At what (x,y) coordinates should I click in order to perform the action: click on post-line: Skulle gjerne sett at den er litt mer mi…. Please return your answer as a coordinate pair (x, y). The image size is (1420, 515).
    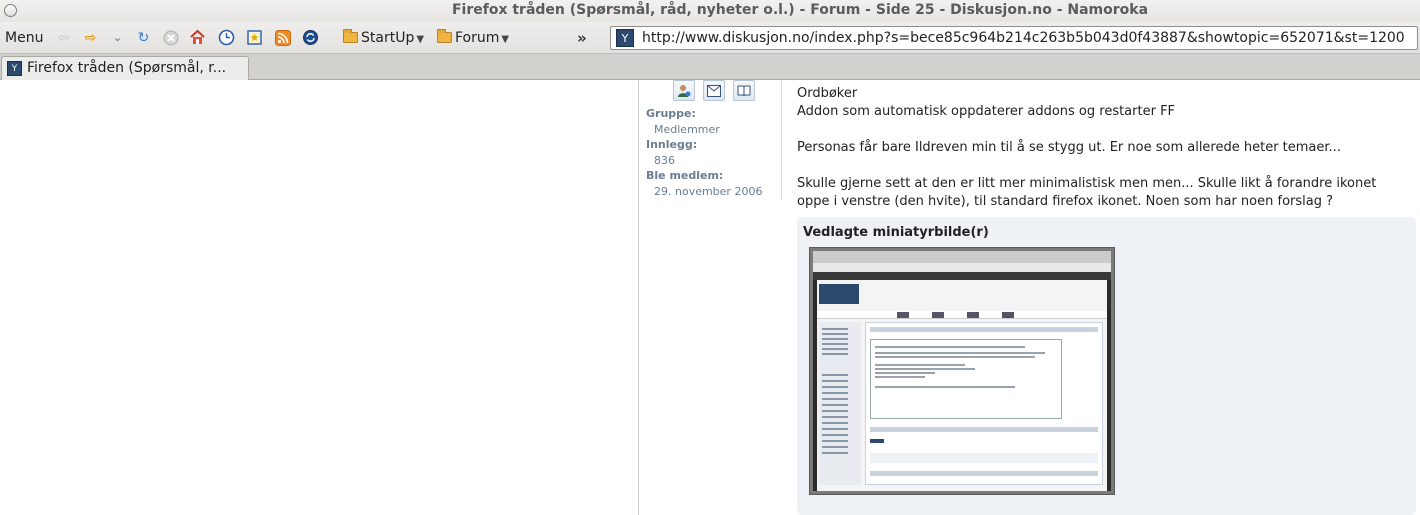
    Looking at the image, I should click on (1087, 192).